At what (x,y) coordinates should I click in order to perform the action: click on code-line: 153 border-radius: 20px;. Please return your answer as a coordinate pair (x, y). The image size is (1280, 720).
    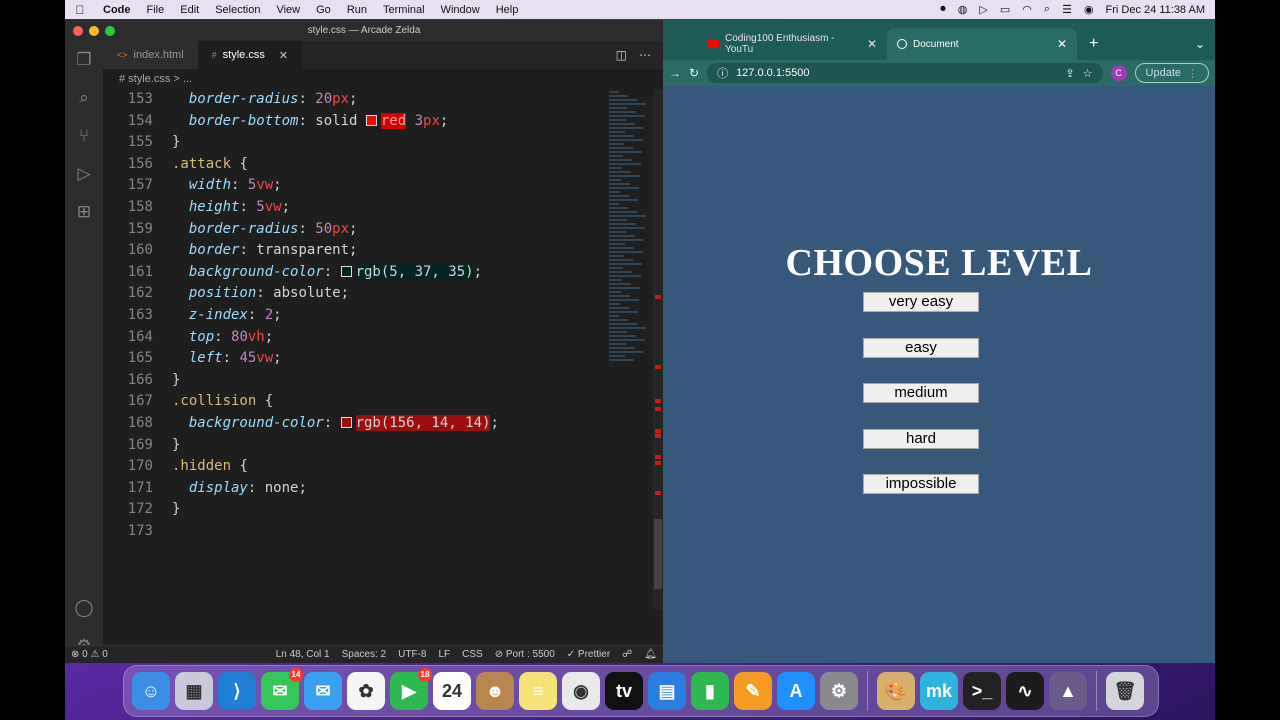
    Looking at the image, I should click on (378, 100).